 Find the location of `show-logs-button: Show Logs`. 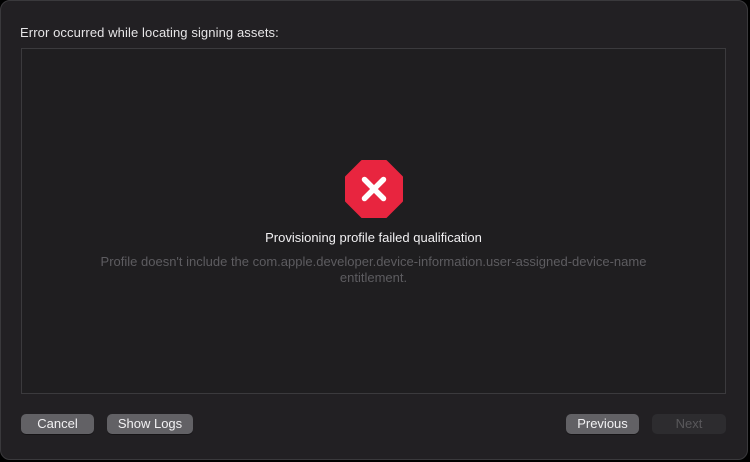

show-logs-button: Show Logs is located at coordinates (150, 424).